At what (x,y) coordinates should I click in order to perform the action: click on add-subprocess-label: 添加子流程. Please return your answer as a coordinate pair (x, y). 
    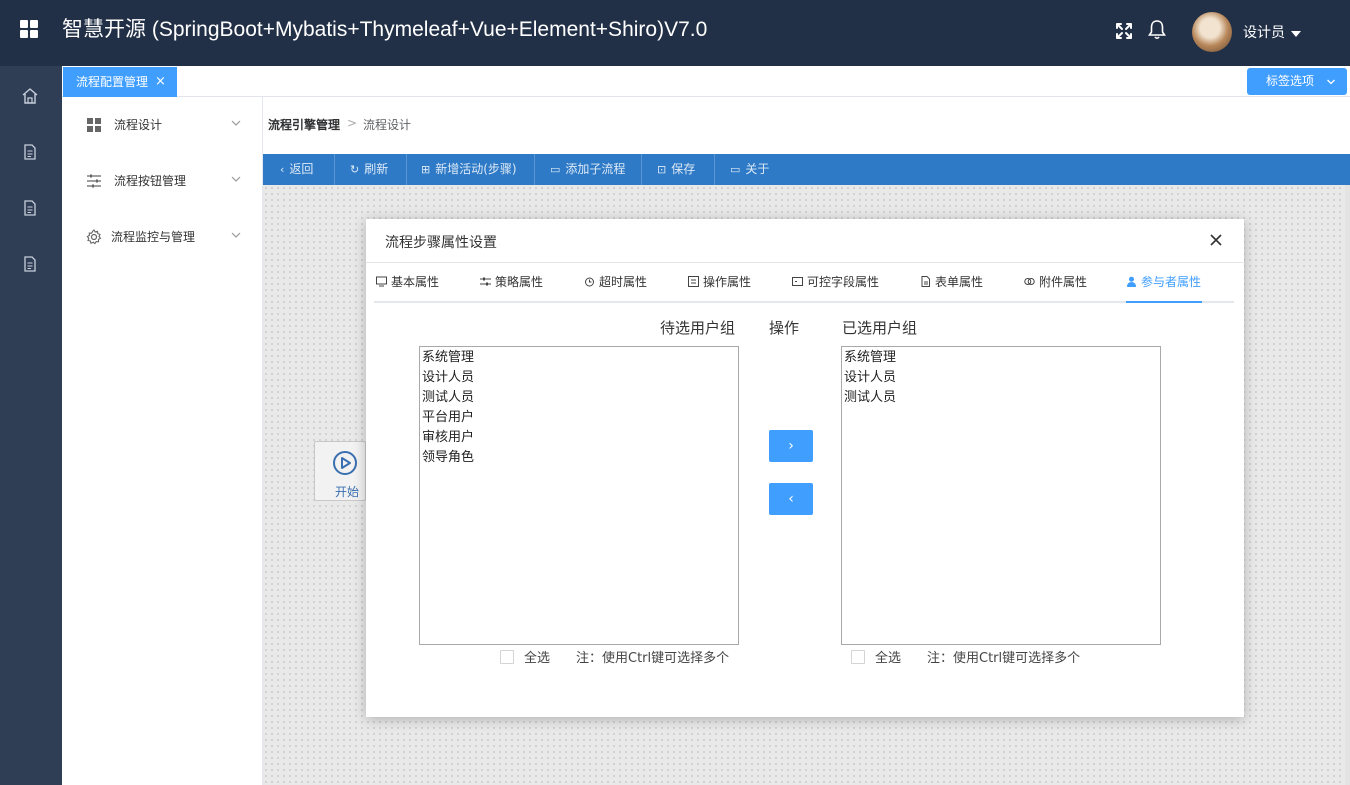
    Looking at the image, I should click on (595, 169).